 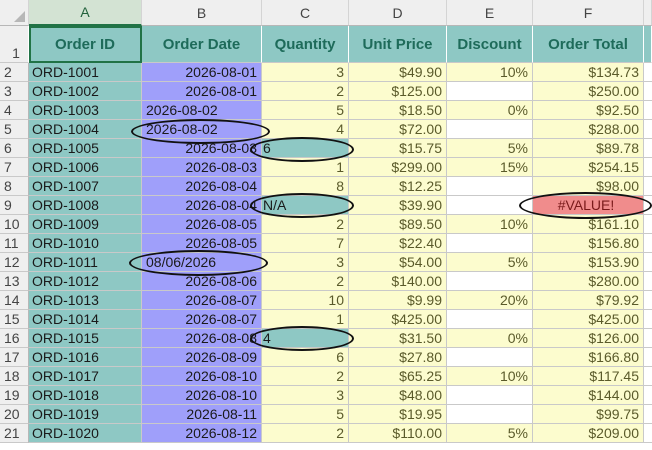 What do you see at coordinates (14, 167) in the screenshot?
I see `row-header-7: 7` at bounding box center [14, 167].